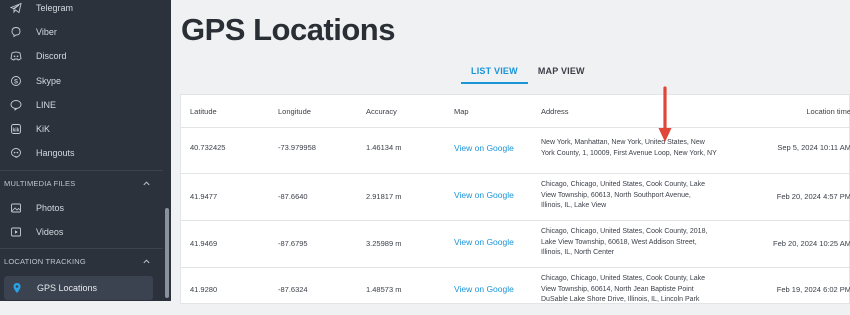 The width and height of the screenshot is (850, 315). I want to click on sidebar-item-telegram: Telegram, so click(81, 10).